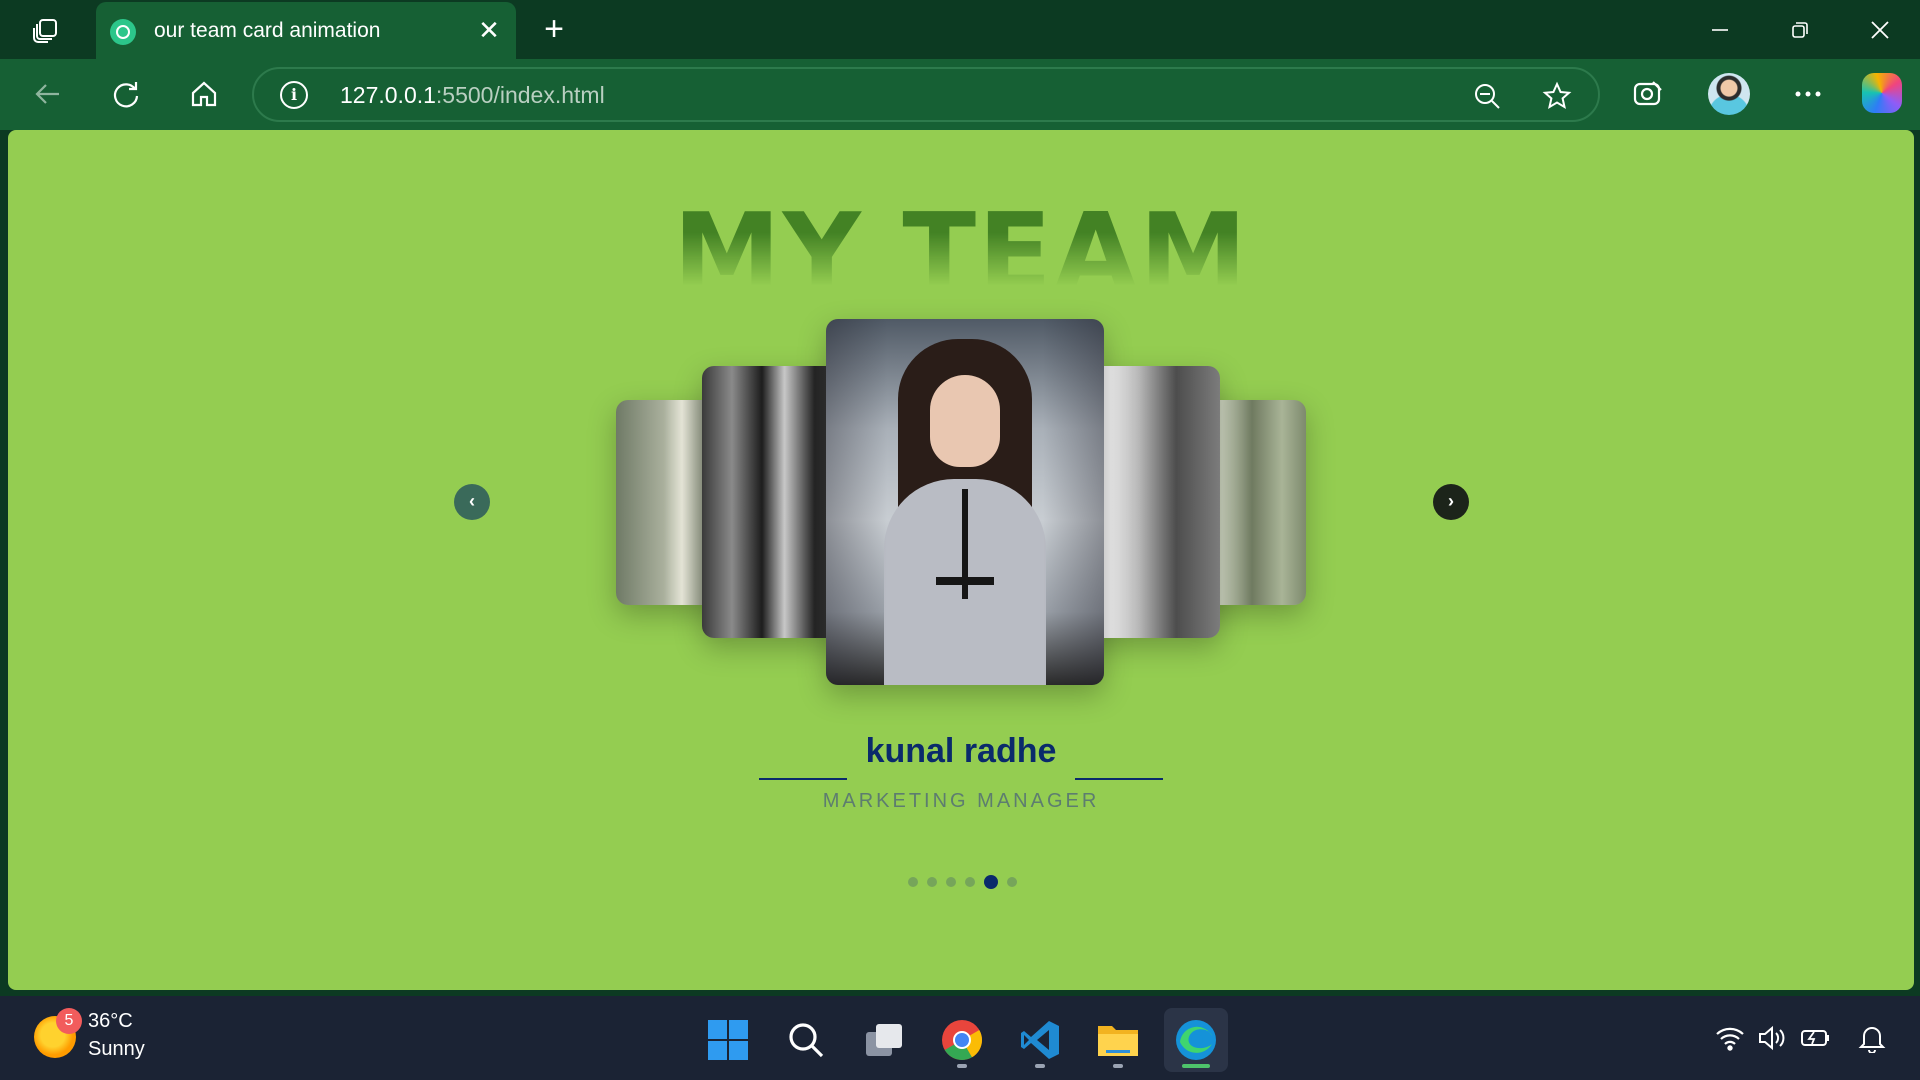  What do you see at coordinates (126, 94) in the screenshot?
I see `refresh-icon` at bounding box center [126, 94].